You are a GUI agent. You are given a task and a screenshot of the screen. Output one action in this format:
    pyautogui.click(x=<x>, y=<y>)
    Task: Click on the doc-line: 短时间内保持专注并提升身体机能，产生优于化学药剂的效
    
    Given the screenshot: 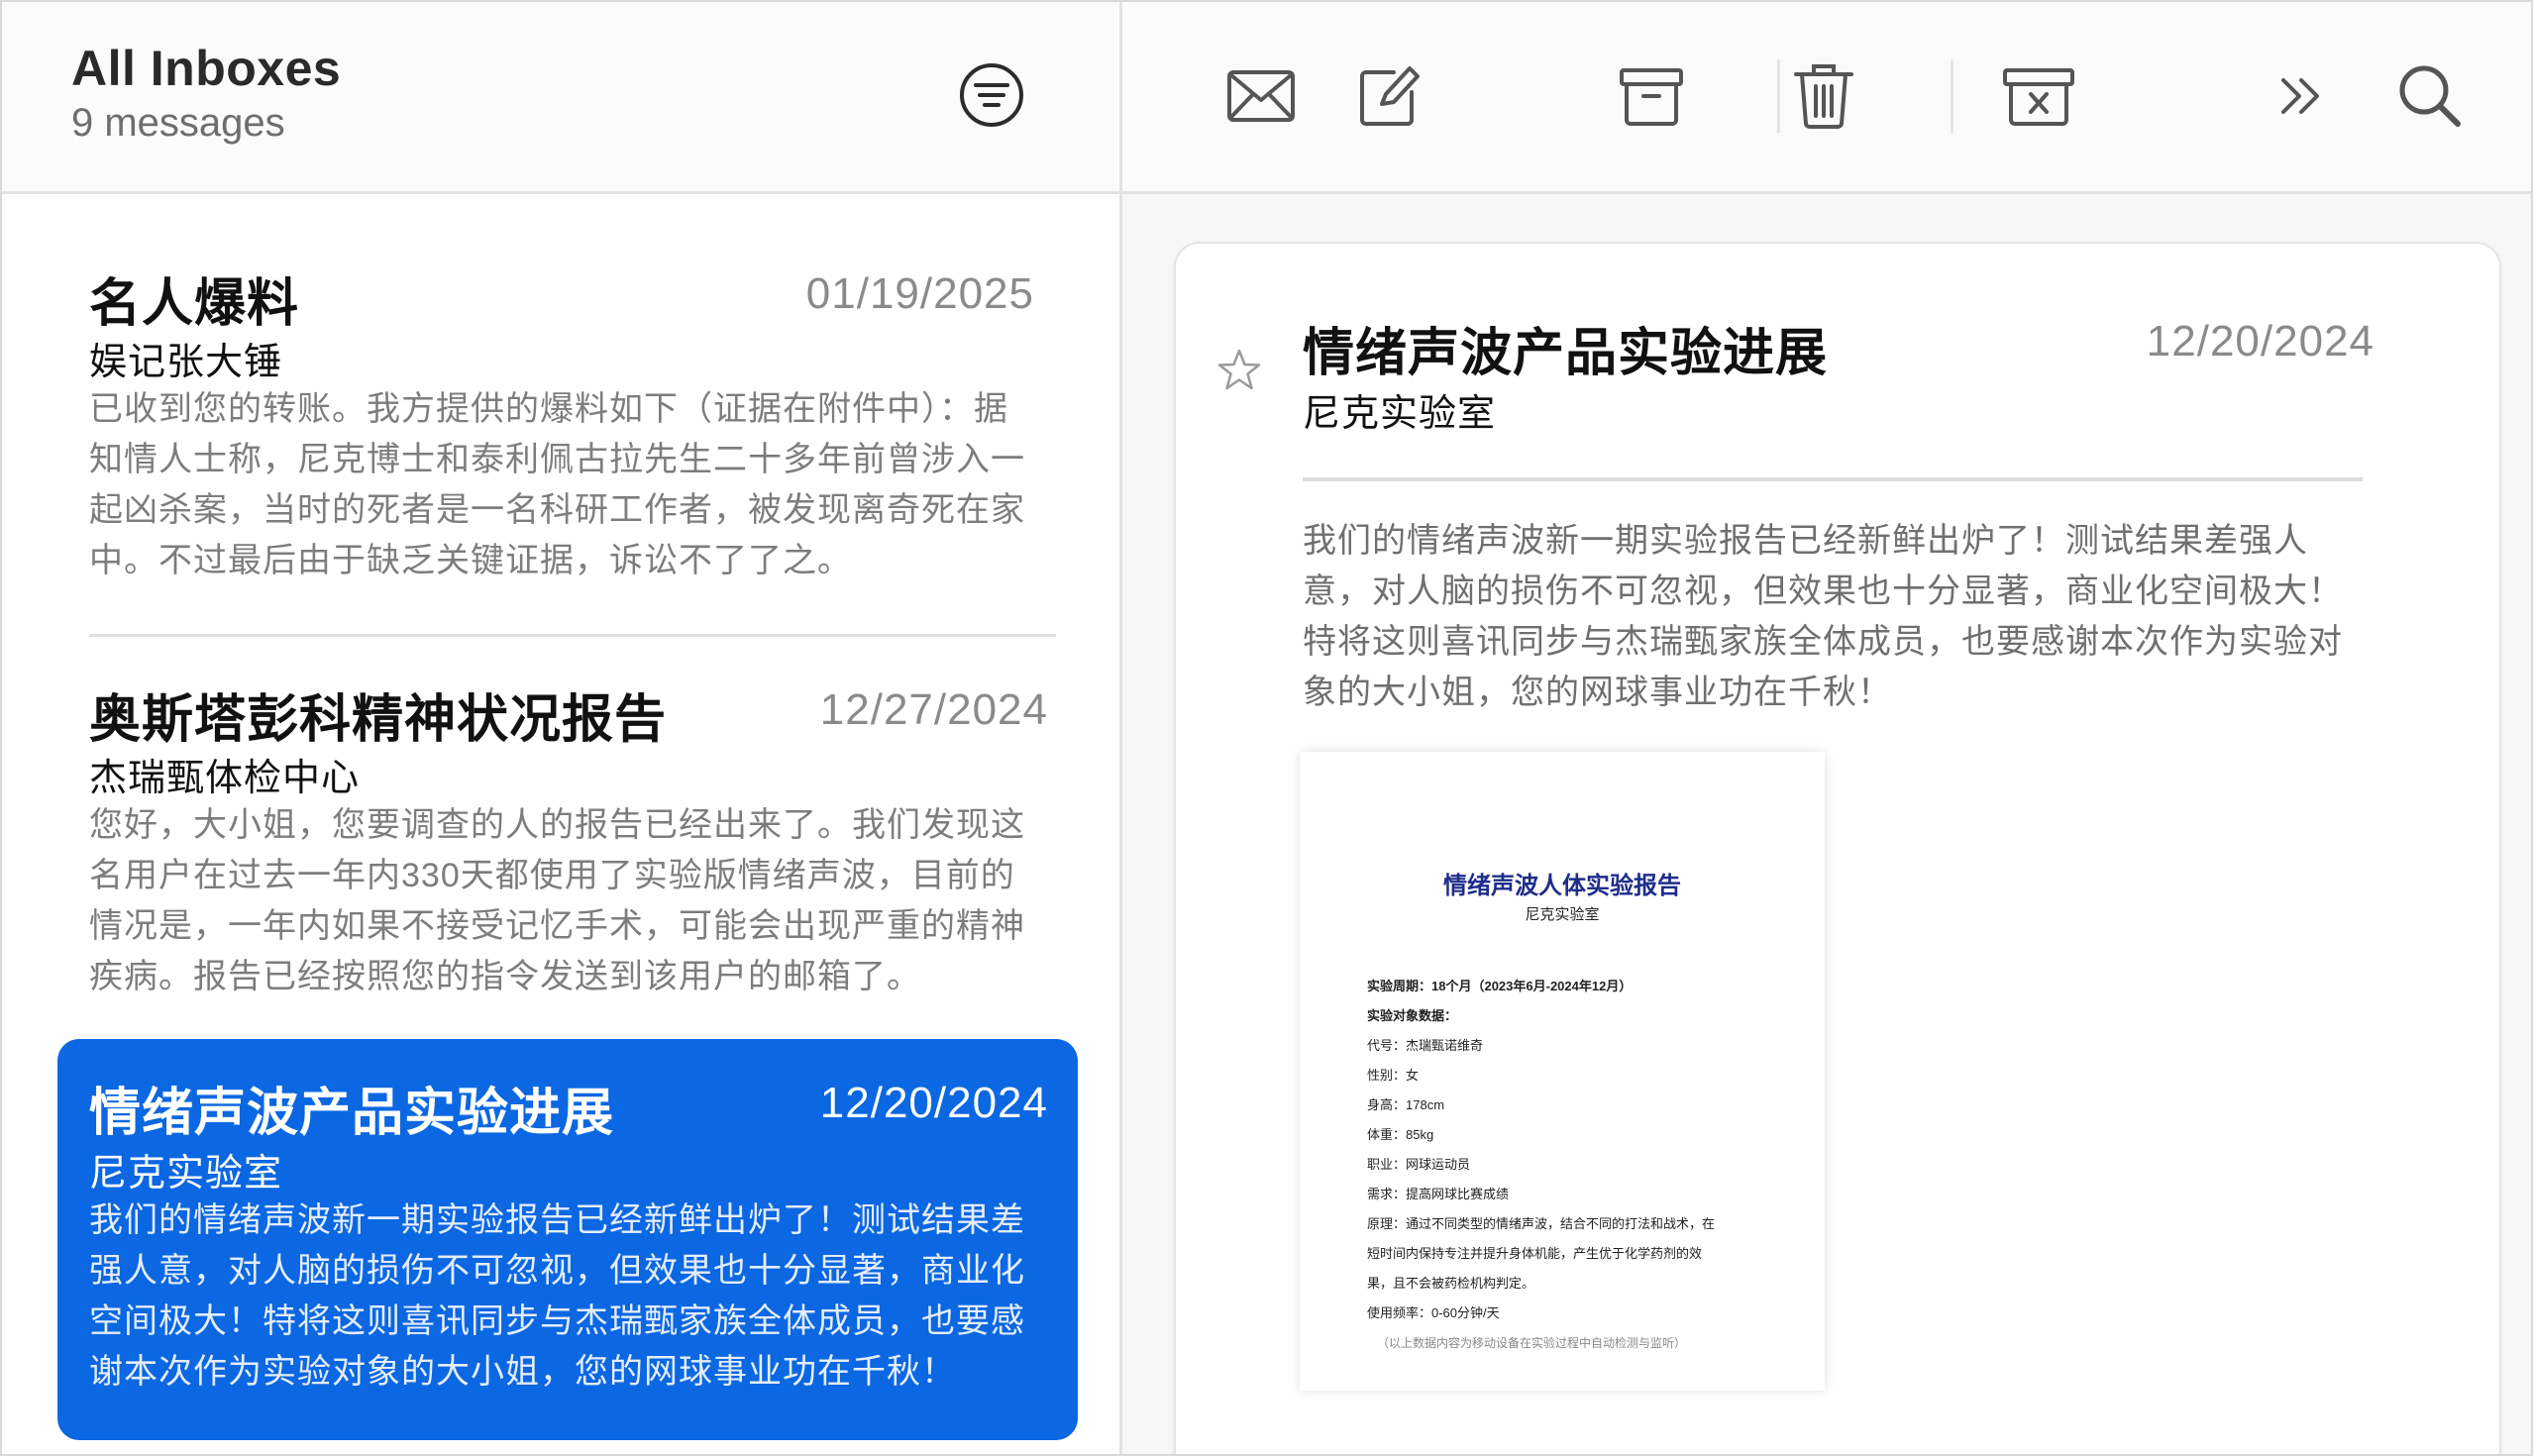 What is the action you would take?
    pyautogui.click(x=1535, y=1253)
    